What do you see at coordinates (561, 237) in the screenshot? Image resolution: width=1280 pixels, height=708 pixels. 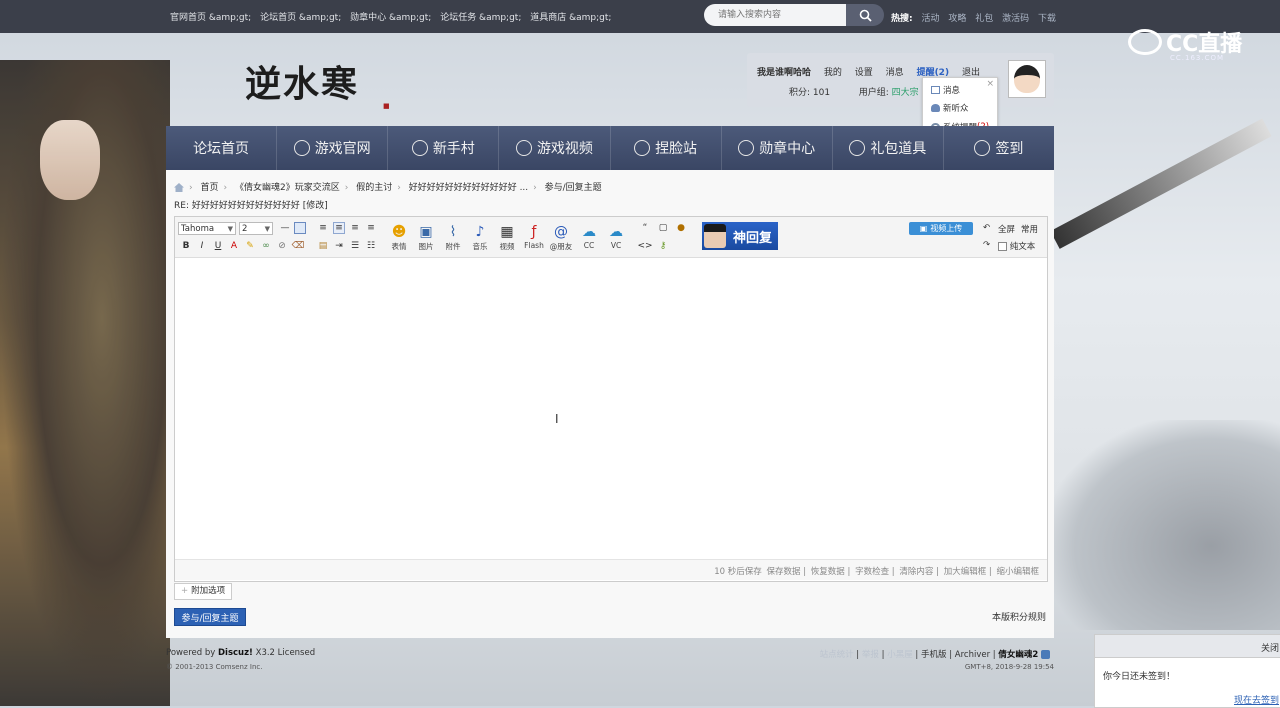 I see `at-friend-button: @ @朋友` at bounding box center [561, 237].